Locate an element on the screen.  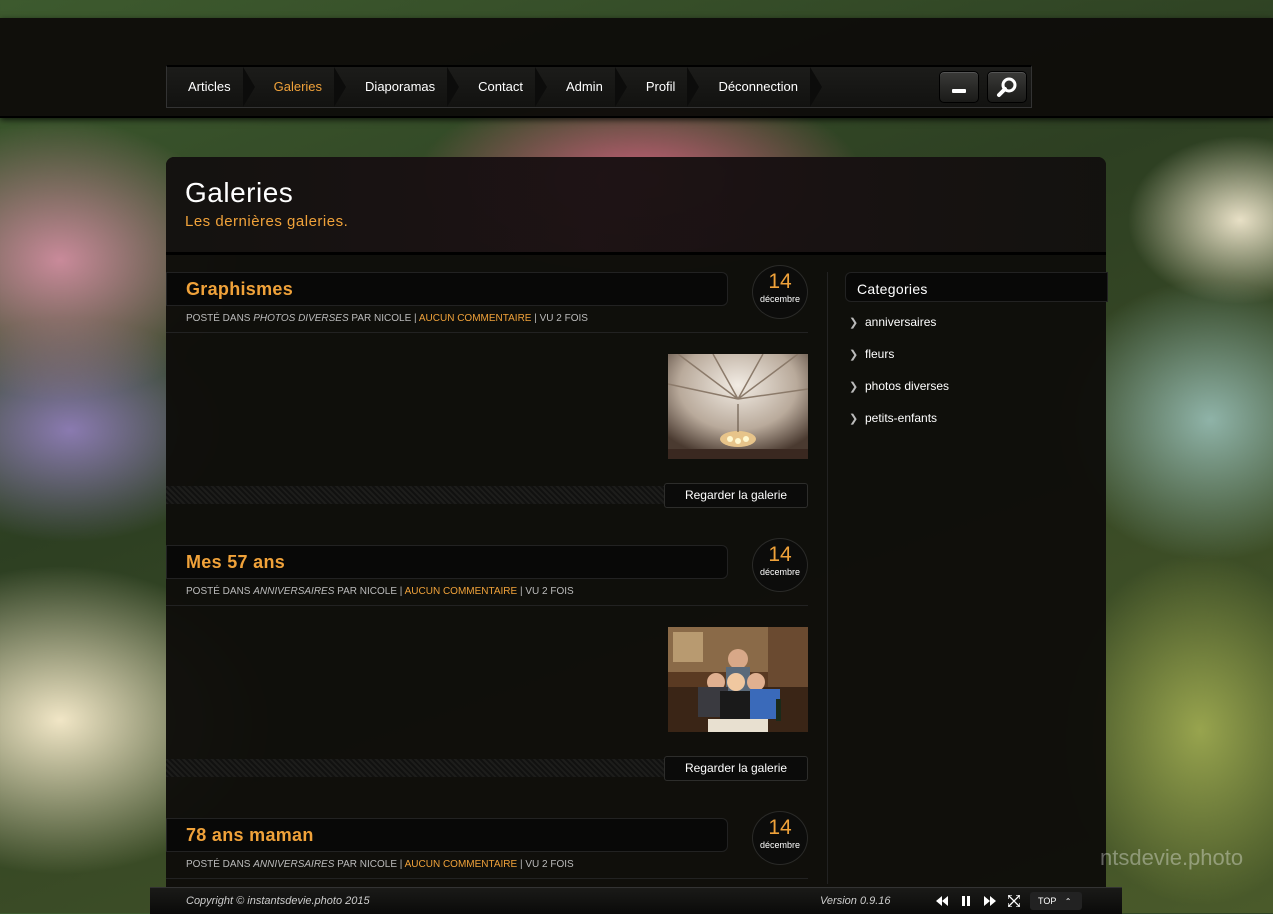
nav-galeries: Galeries is located at coordinates (300, 87).